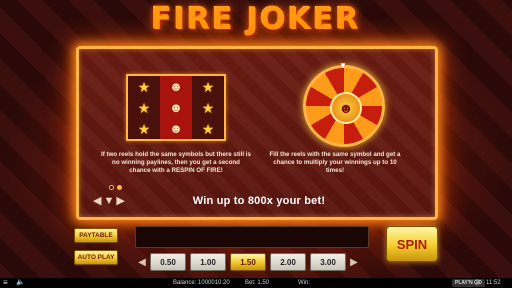 The height and width of the screenshot is (288, 512). What do you see at coordinates (343, 65) in the screenshot?
I see `wheel-pointer-icon: ▼` at bounding box center [343, 65].